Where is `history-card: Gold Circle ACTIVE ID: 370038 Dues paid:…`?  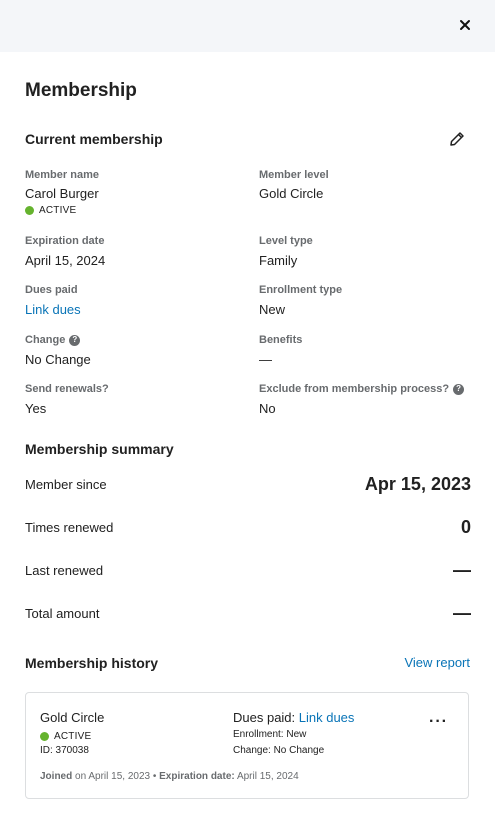 history-card: Gold Circle ACTIVE ID: 370038 Dues paid:… is located at coordinates (247, 745).